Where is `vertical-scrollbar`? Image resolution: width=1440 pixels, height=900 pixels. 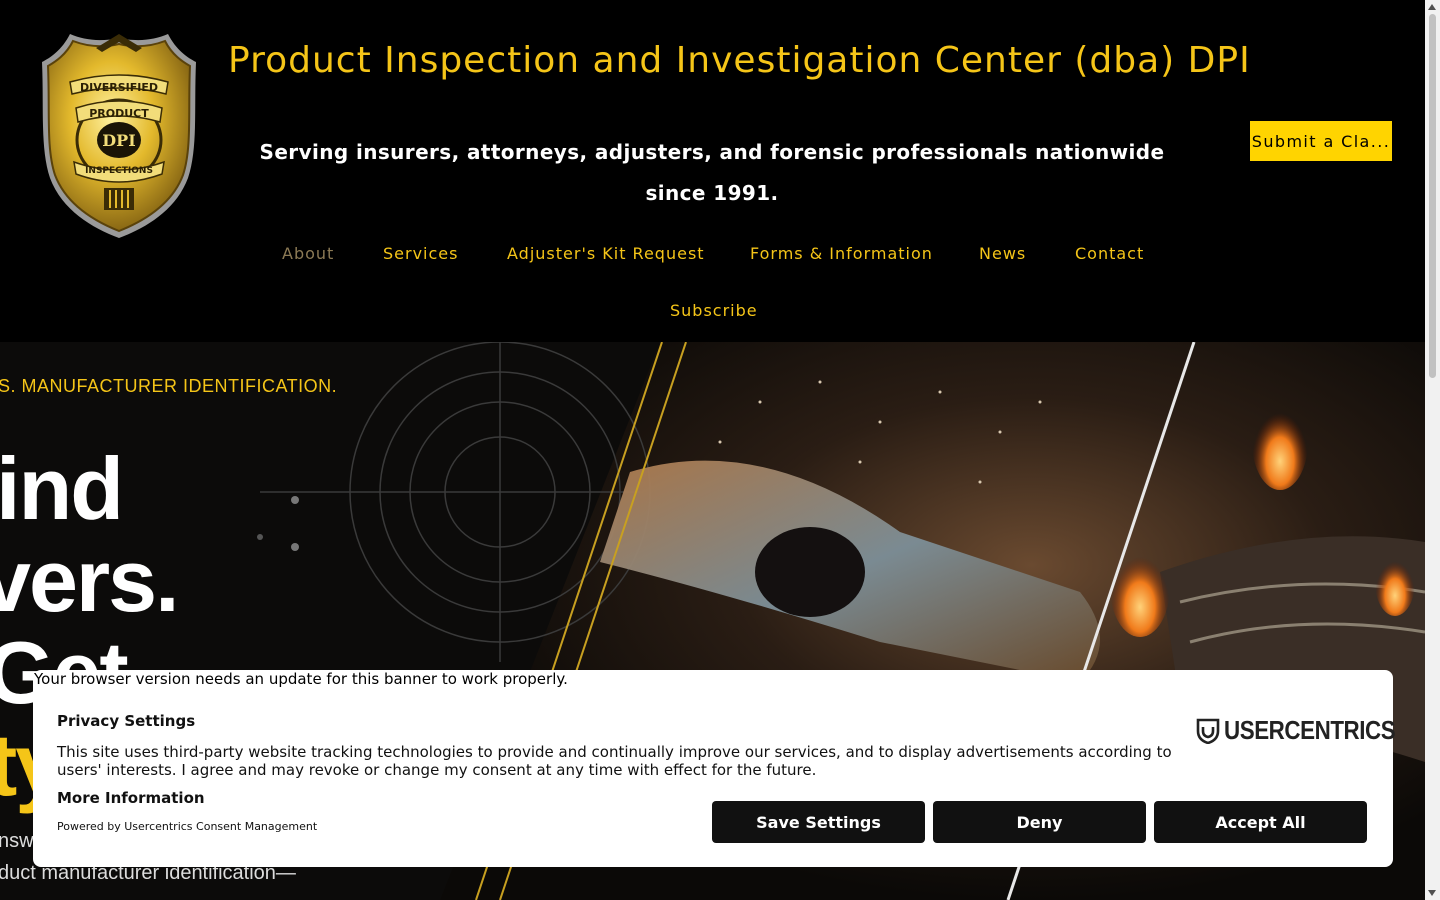 vertical-scrollbar is located at coordinates (1432, 450).